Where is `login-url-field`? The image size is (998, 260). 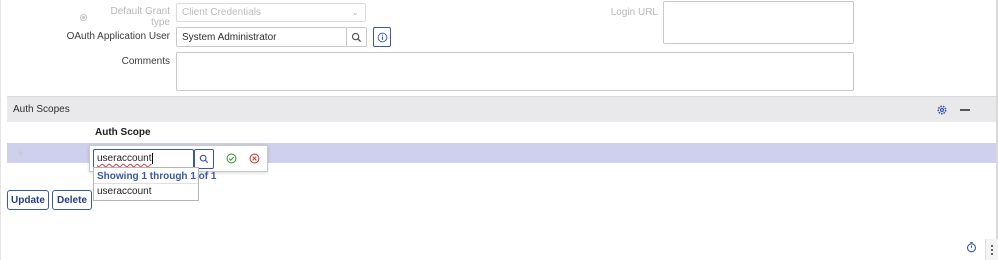 login-url-field is located at coordinates (758, 22).